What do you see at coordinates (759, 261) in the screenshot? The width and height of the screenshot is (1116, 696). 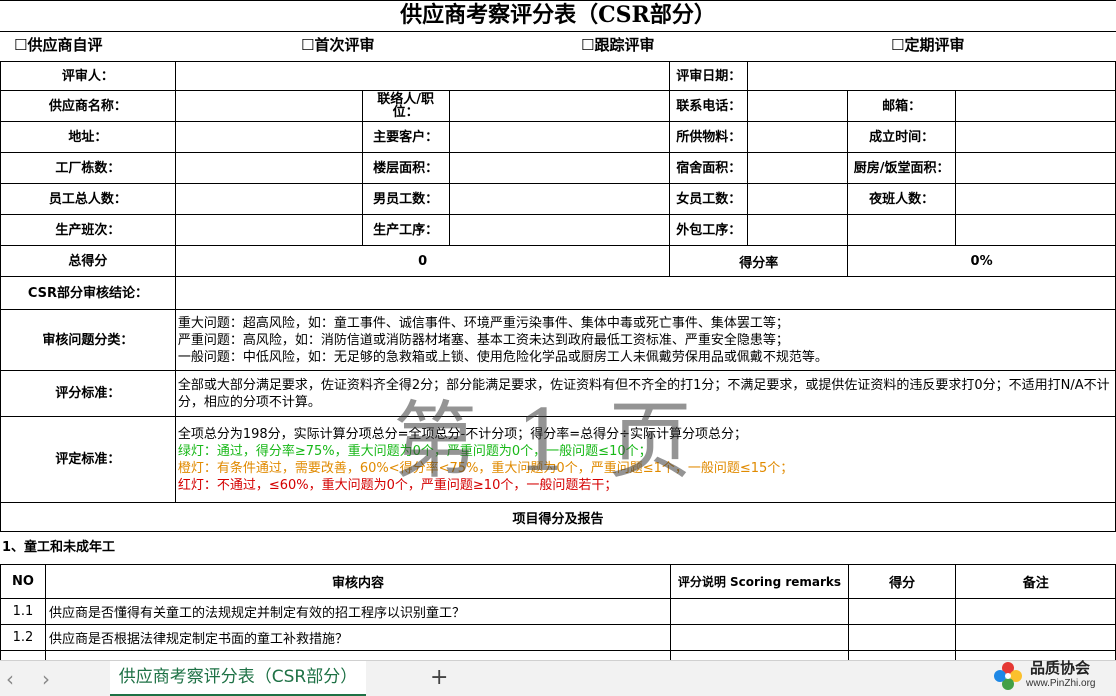 I see `score-rate-label: 得分率` at bounding box center [759, 261].